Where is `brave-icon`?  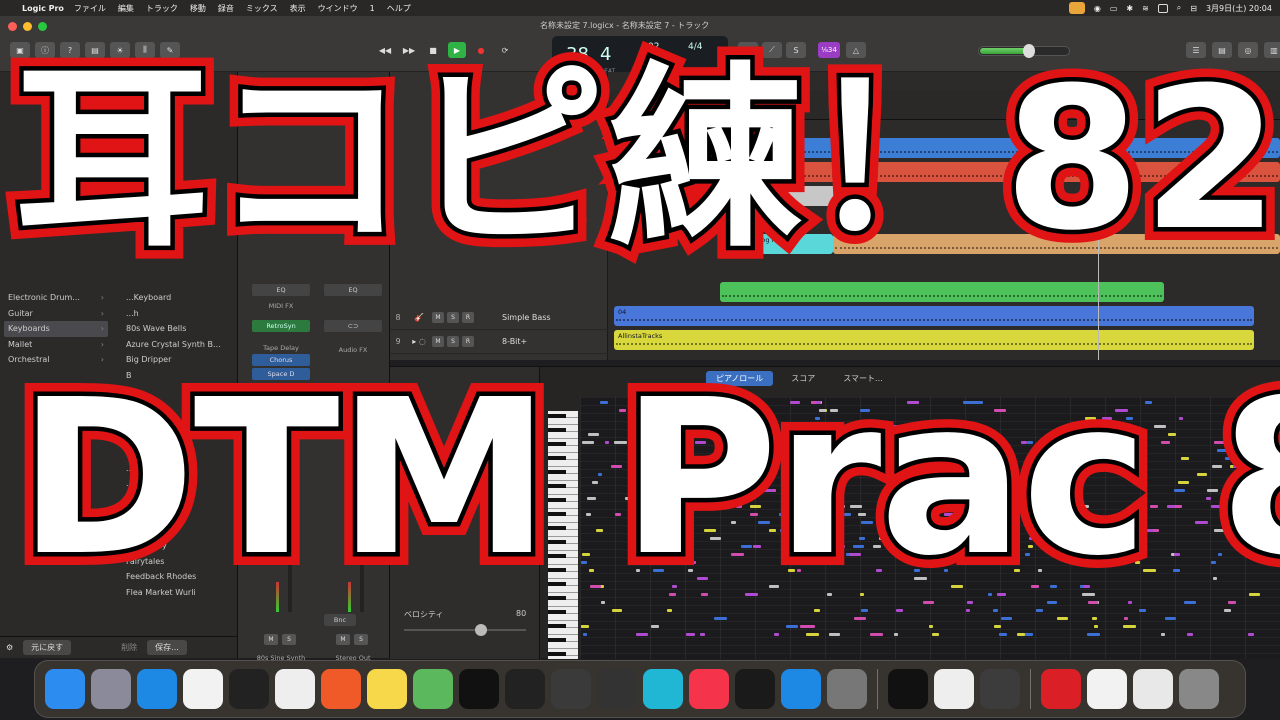
brave-icon is located at coordinates (341, 689).